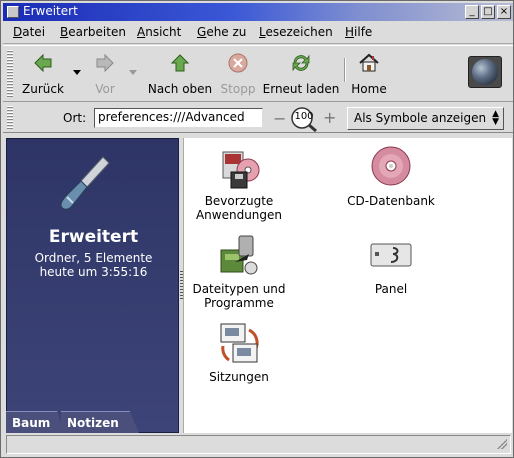  I want to click on tab-baum: Baum, so click(35, 422).